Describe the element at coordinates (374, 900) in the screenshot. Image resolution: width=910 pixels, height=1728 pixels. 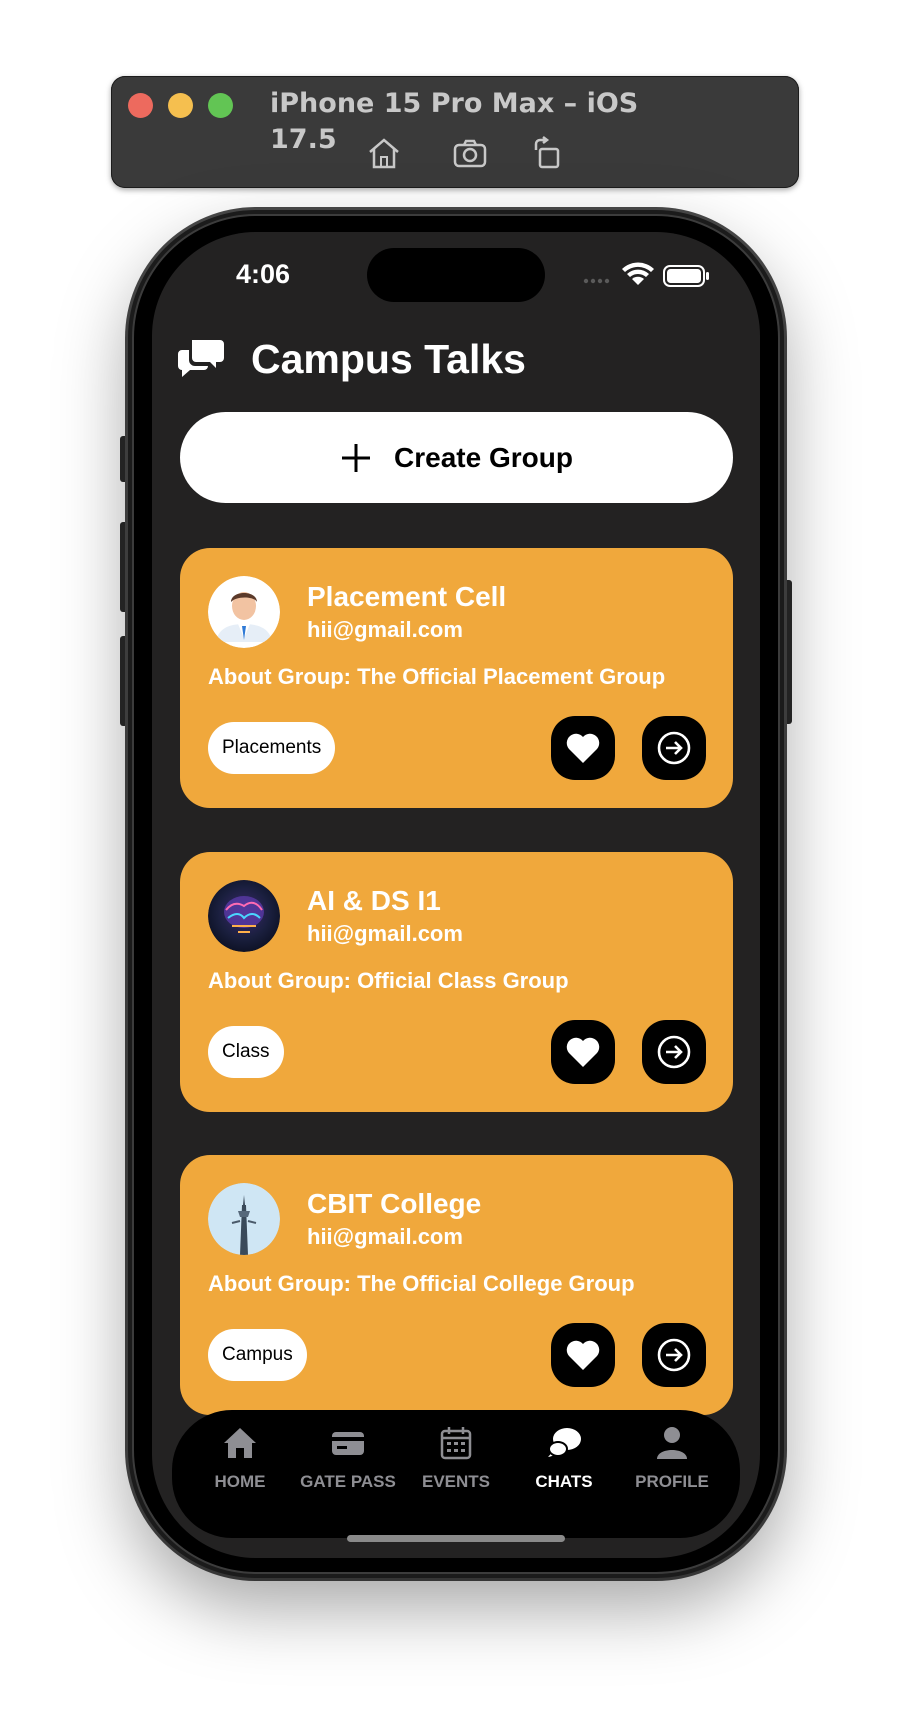
I see `group-name: AI & DS I1` at that location.